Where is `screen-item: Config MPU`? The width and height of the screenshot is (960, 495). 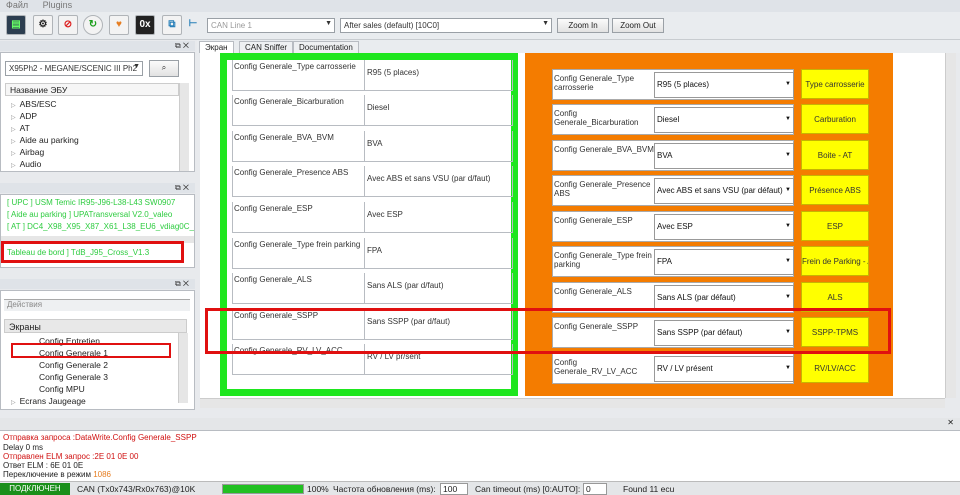
screen-item: Config MPU is located at coordinates (62, 389).